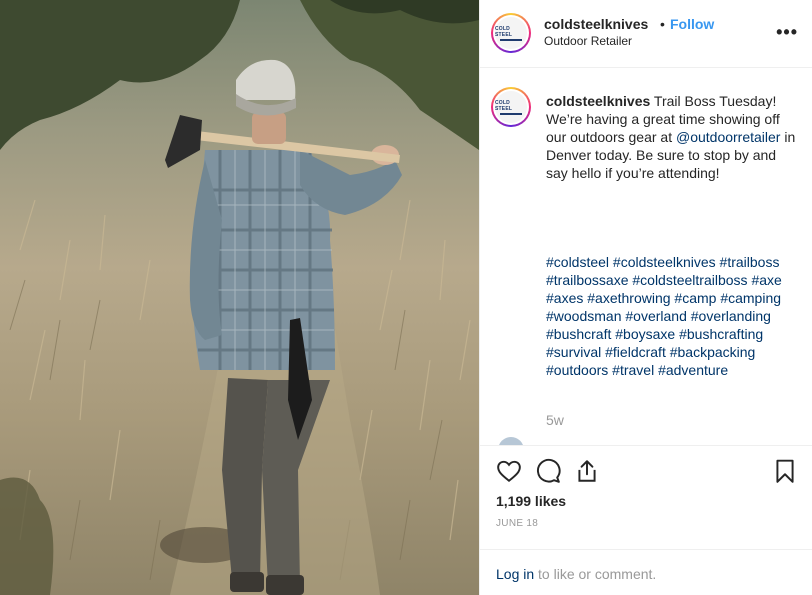  What do you see at coordinates (787, 32) in the screenshot?
I see `more-options-icon: •••` at bounding box center [787, 32].